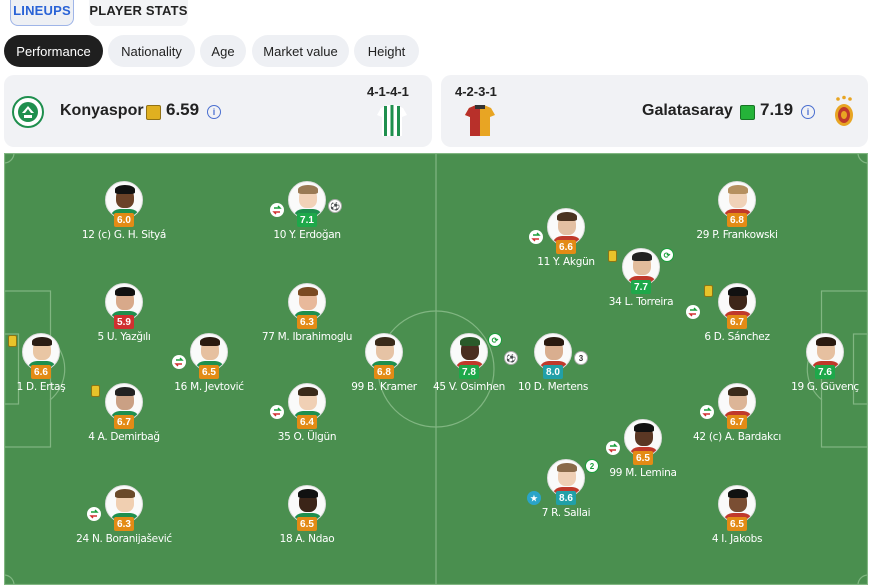 This screenshot has height=587, width=872. I want to click on player-name: 35 O. Ülgün, so click(307, 437).